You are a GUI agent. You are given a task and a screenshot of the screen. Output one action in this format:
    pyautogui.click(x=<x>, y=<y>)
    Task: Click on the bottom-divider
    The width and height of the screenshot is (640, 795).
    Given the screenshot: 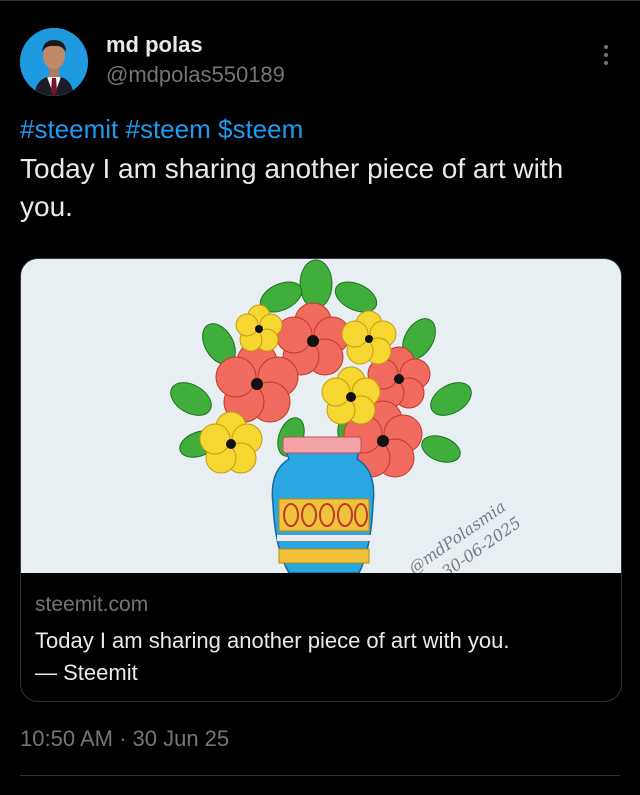 What is the action you would take?
    pyautogui.click(x=320, y=775)
    